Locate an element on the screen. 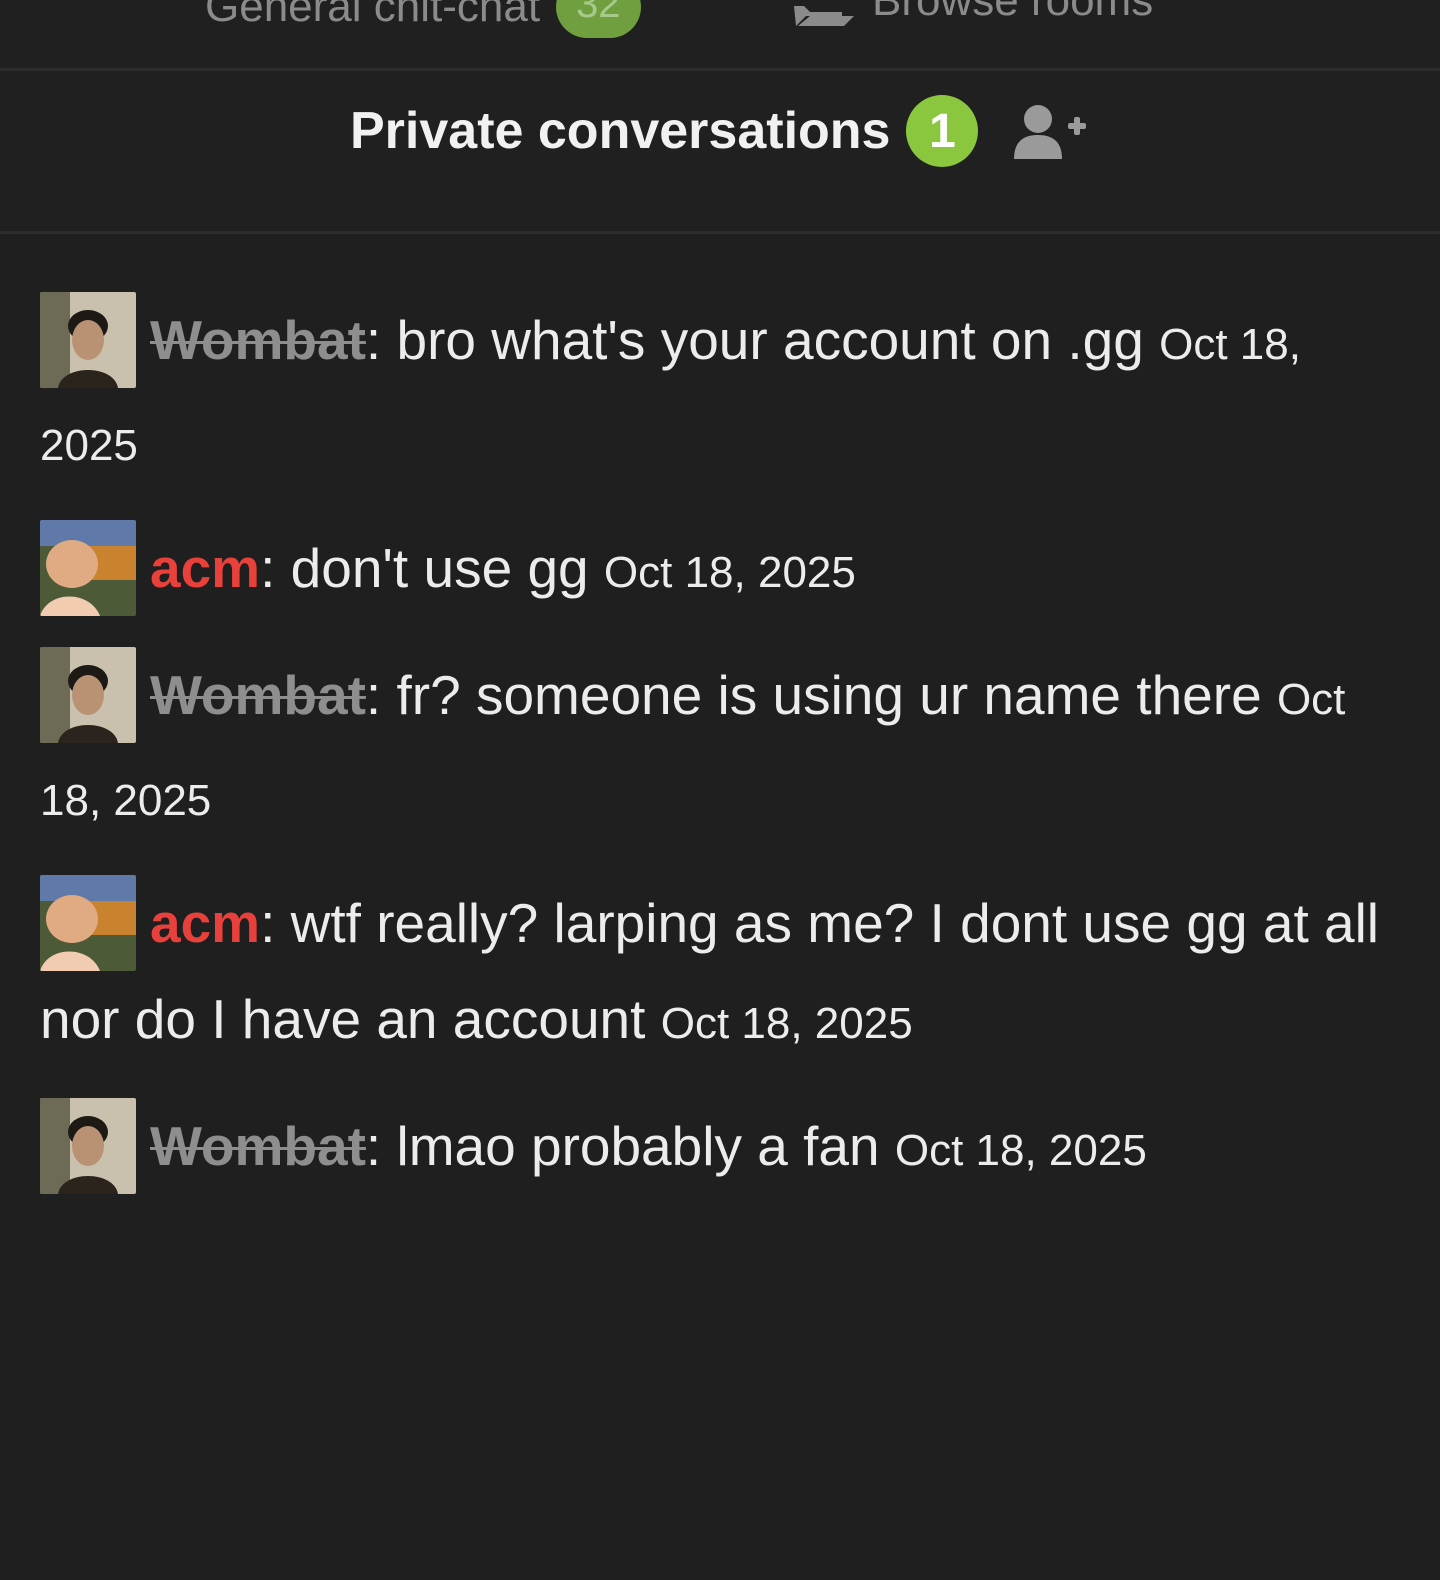 Image resolution: width=1440 pixels, height=1580 pixels. tab-browse-rooms: Browse rooms is located at coordinates (972, 13).